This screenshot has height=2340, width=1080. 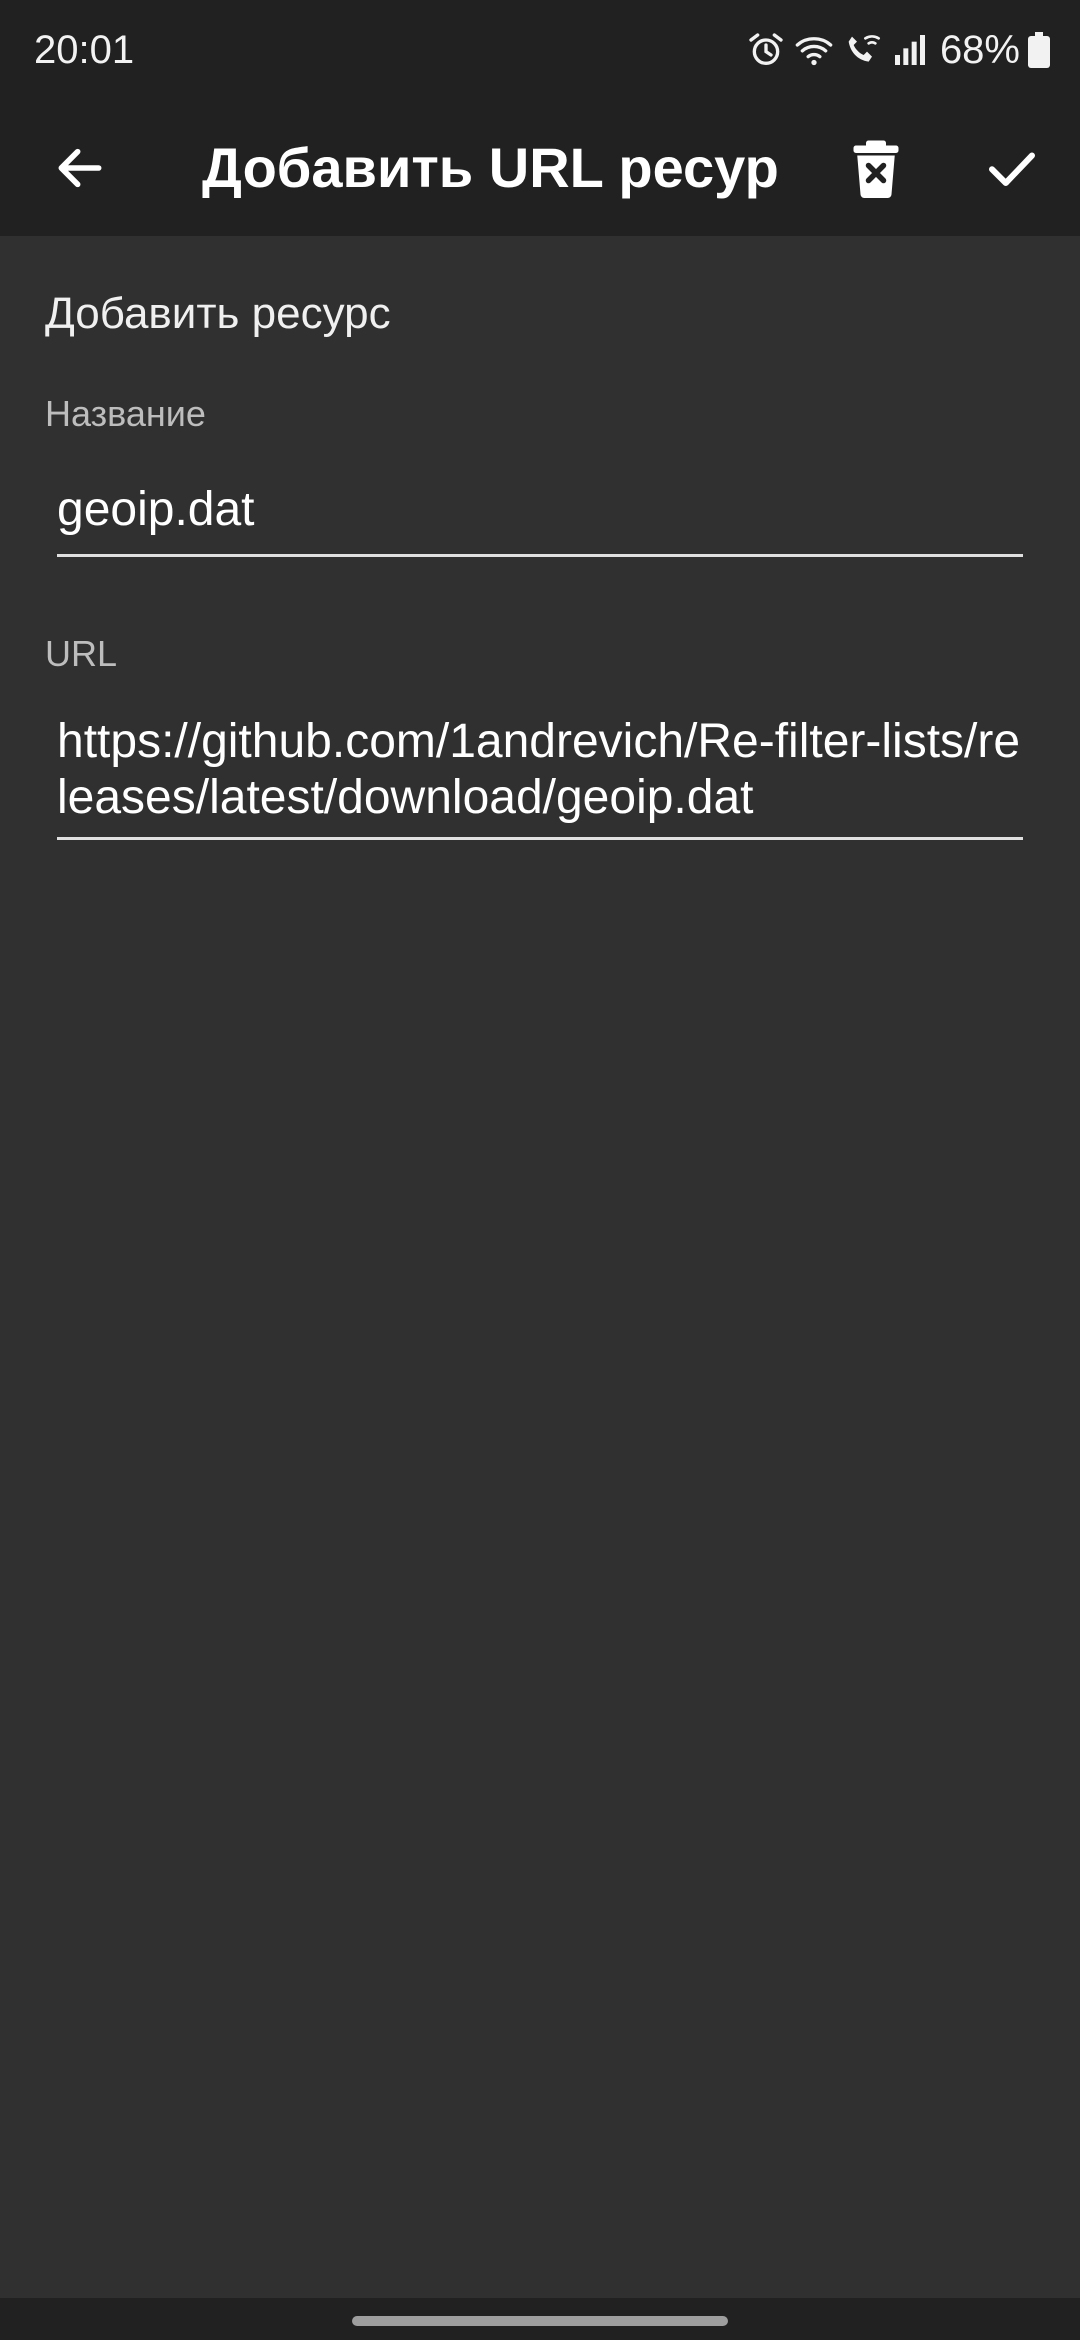 What do you see at coordinates (81, 653) in the screenshot?
I see `url-field-label: URL` at bounding box center [81, 653].